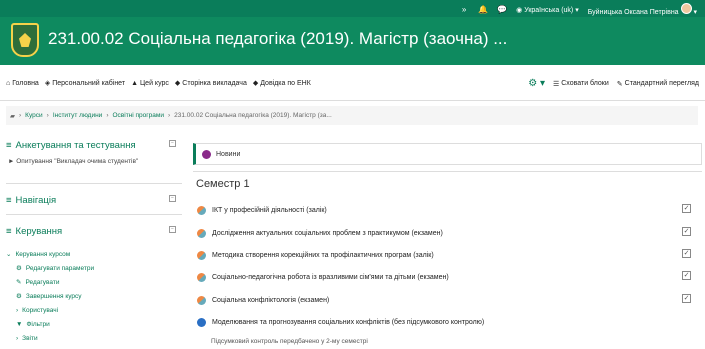  Describe the element at coordinates (447, 210) in the screenshot. I see `activity-item: ІКТ у професійній діяльності (залік) ✓` at that location.